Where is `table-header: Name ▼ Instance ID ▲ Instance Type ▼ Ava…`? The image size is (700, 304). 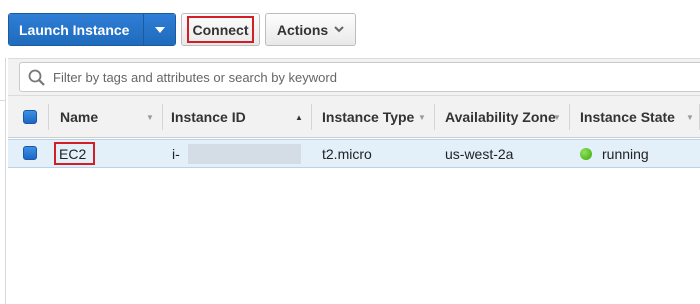
table-header: Name ▼ Instance ID ▲ Instance Type ▼ Ava… is located at coordinates (354, 117).